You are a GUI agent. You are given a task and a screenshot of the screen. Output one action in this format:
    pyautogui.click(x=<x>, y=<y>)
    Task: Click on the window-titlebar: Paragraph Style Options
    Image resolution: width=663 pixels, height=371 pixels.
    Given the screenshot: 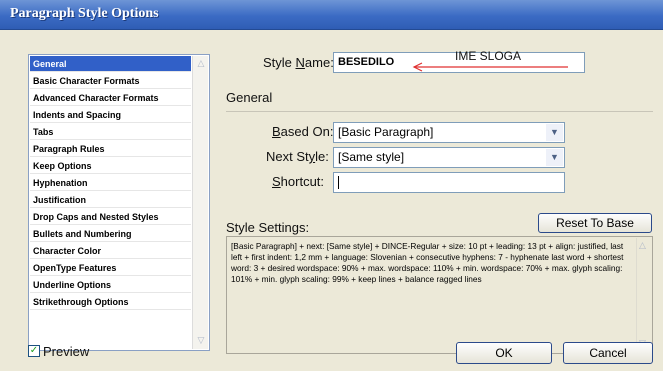 What is the action you would take?
    pyautogui.click(x=331, y=15)
    